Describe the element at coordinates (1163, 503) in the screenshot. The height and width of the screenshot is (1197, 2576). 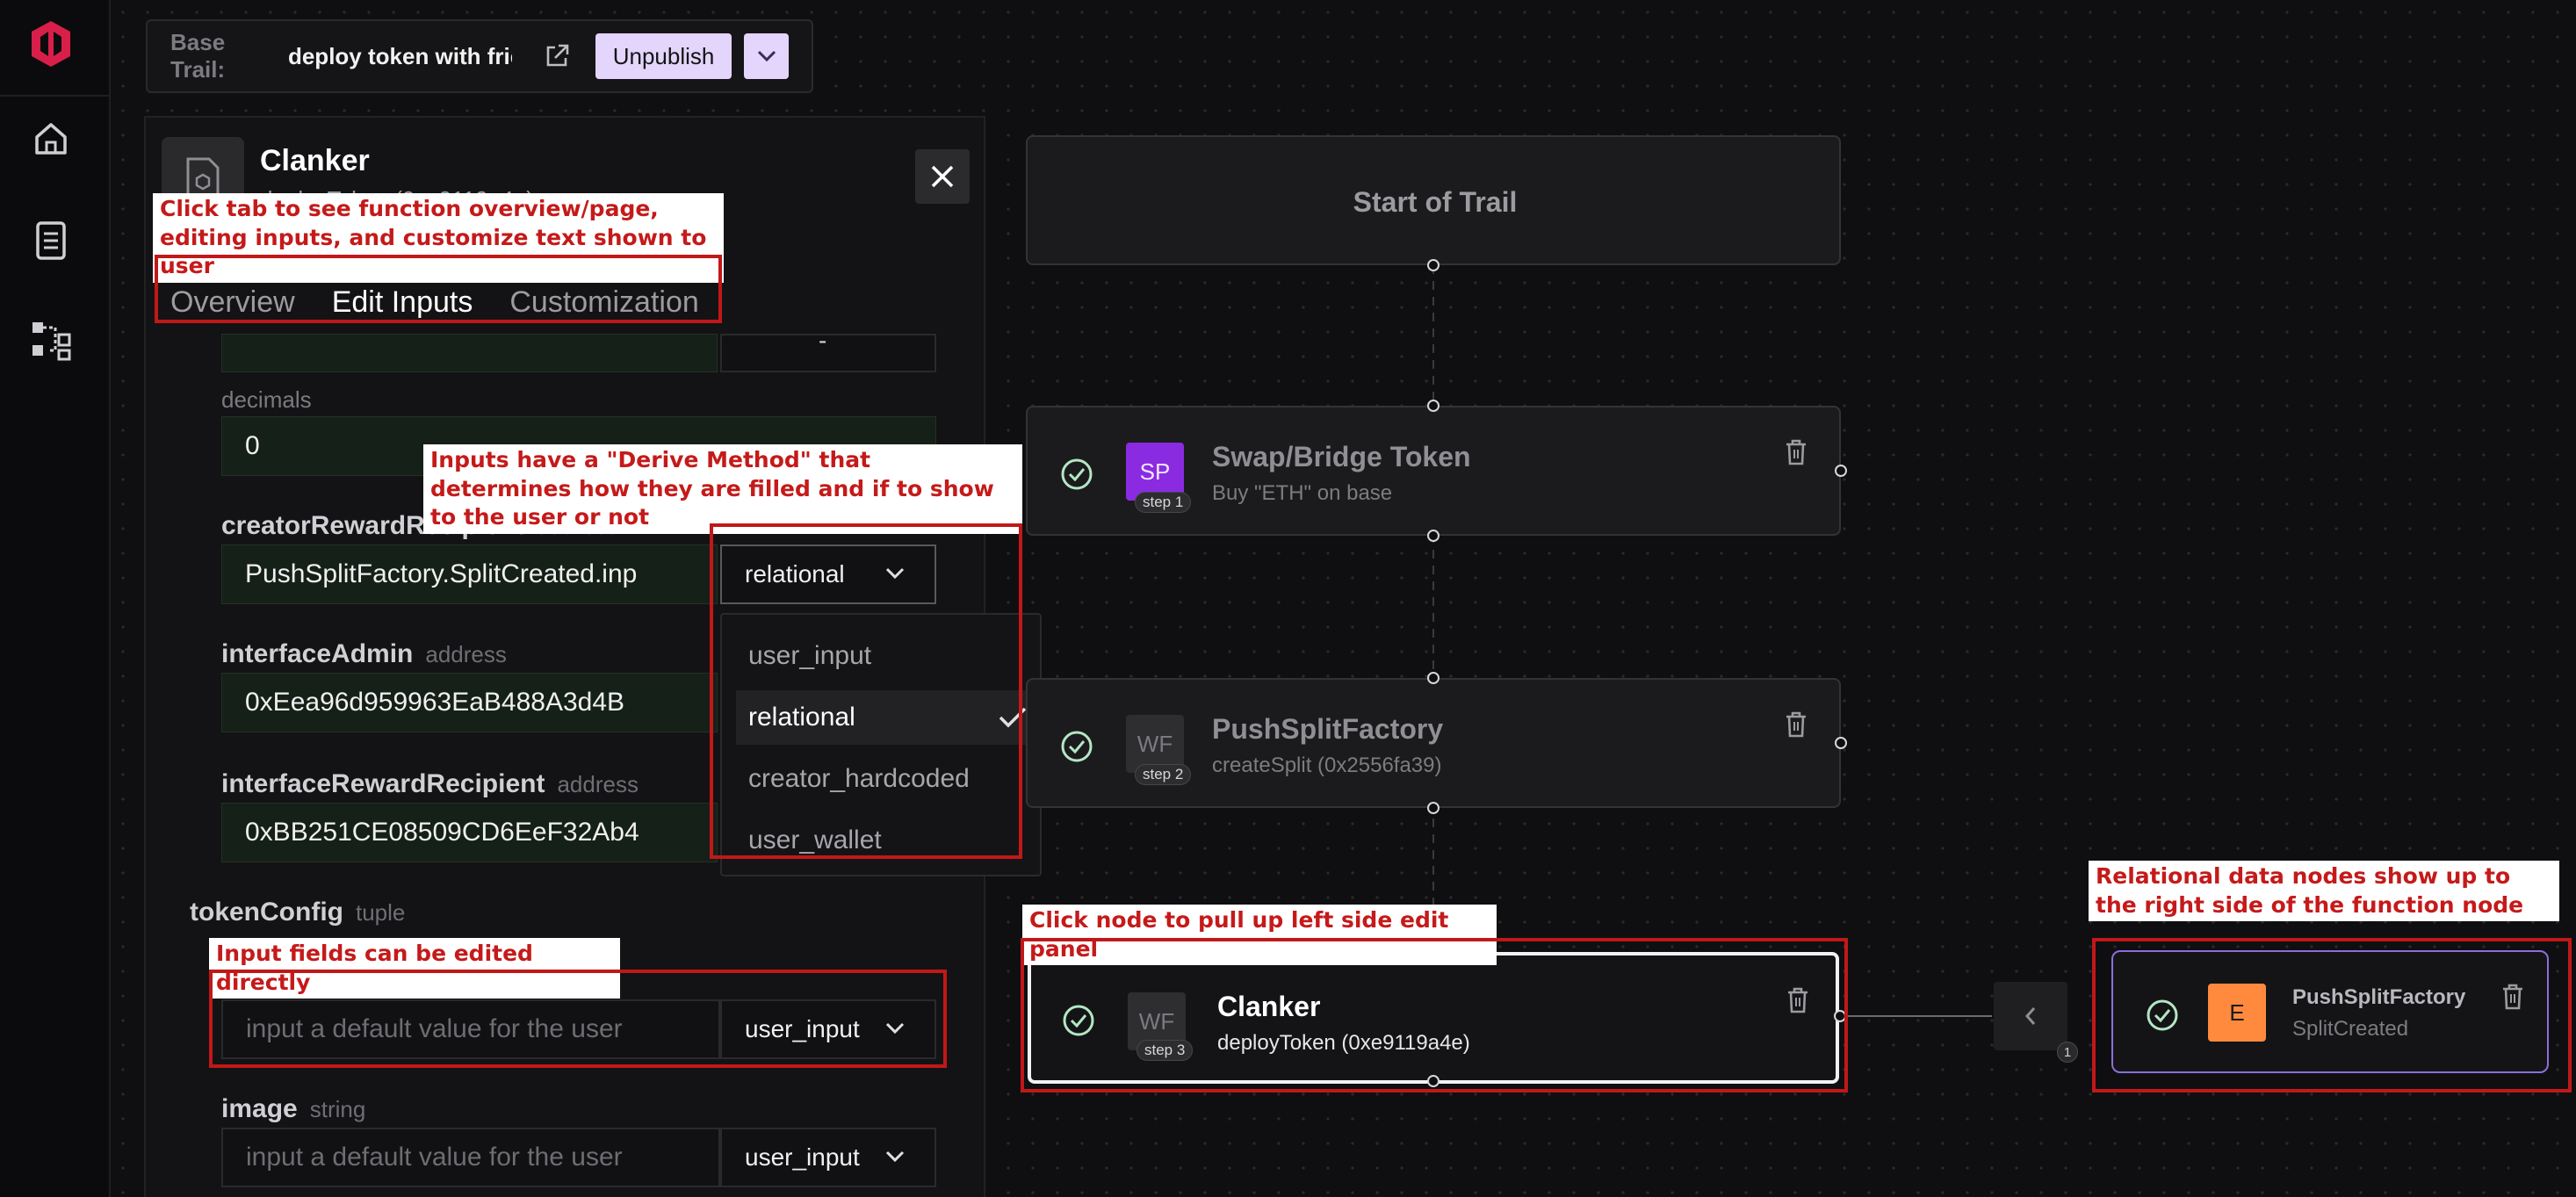
I see `step-badge: step 1` at that location.